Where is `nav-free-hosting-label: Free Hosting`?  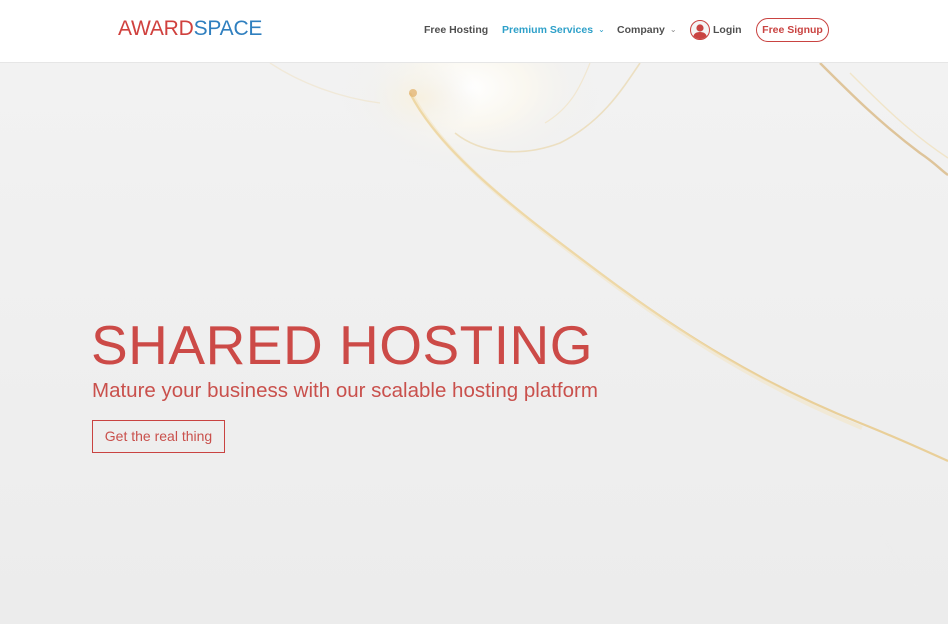 nav-free-hosting-label: Free Hosting is located at coordinates (456, 30).